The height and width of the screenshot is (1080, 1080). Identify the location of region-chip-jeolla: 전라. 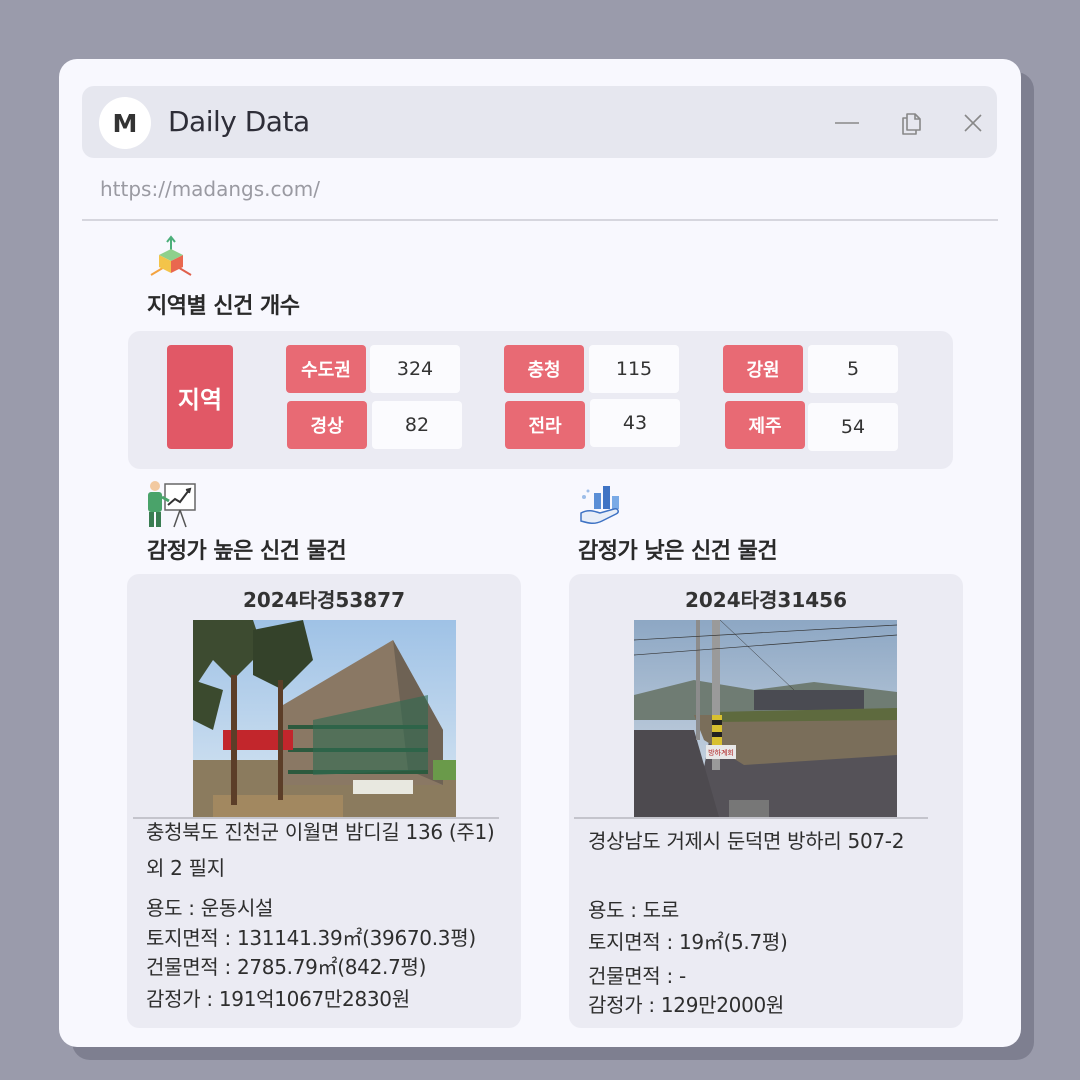
(545, 425).